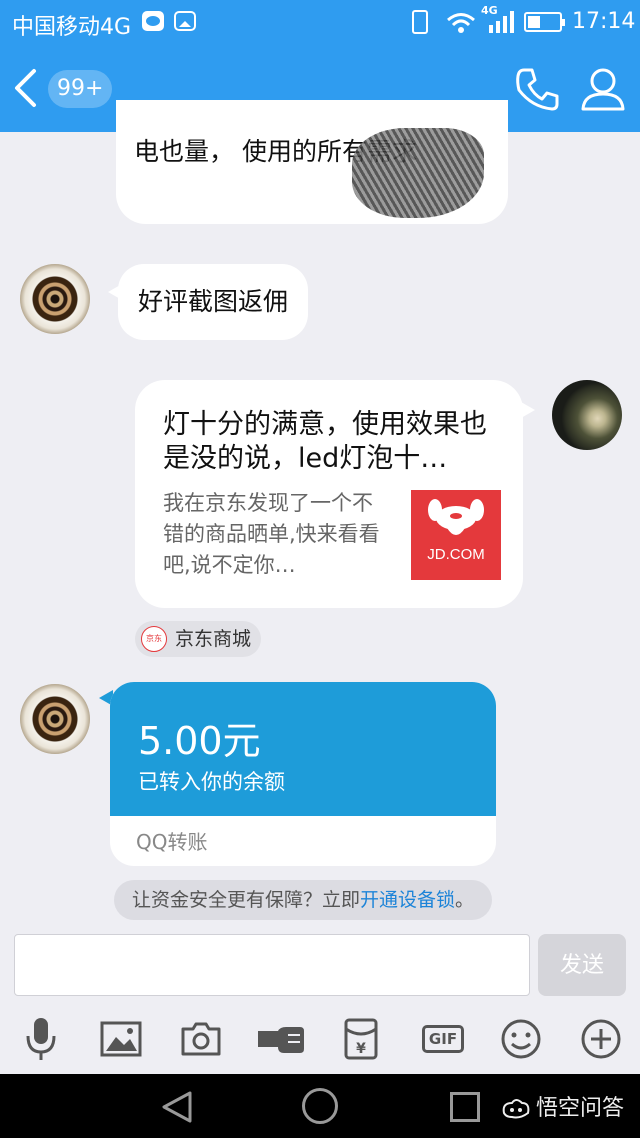 This screenshot has height=1138, width=640. What do you see at coordinates (246, 900) in the screenshot?
I see `notice-text: 让资金安全更有保障？立即` at bounding box center [246, 900].